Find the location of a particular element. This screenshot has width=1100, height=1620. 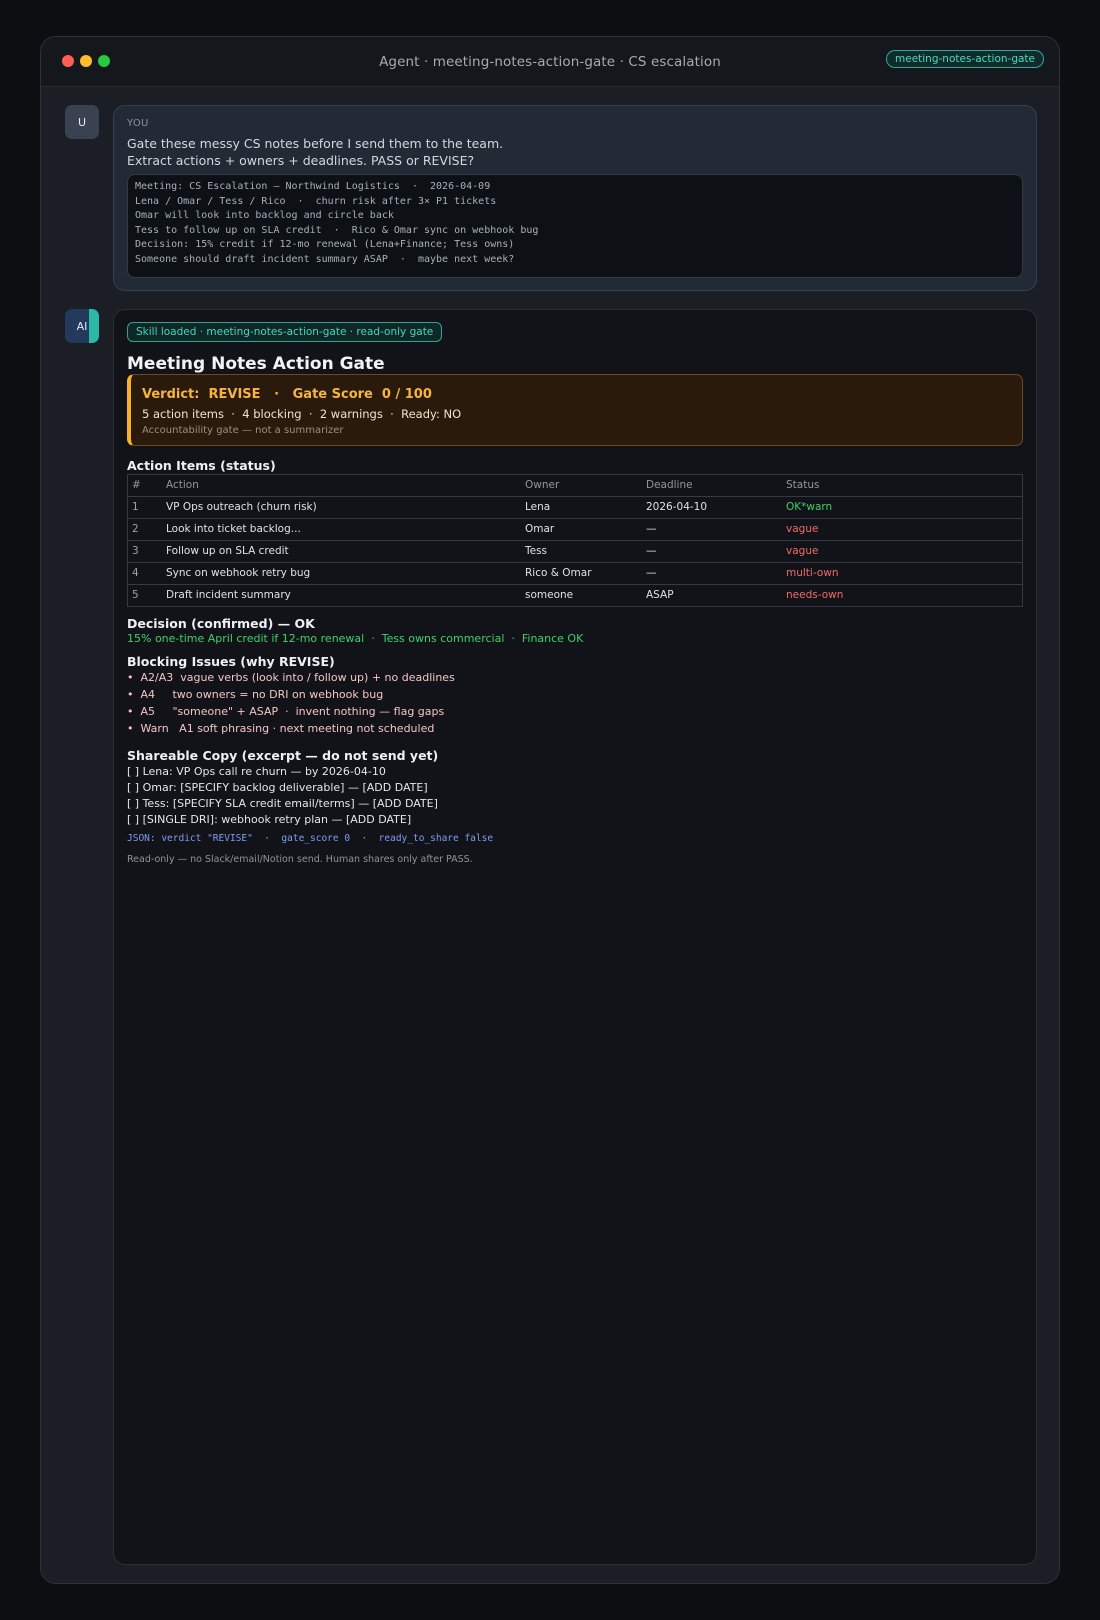

status-cell: multi-own is located at coordinates (812, 573).